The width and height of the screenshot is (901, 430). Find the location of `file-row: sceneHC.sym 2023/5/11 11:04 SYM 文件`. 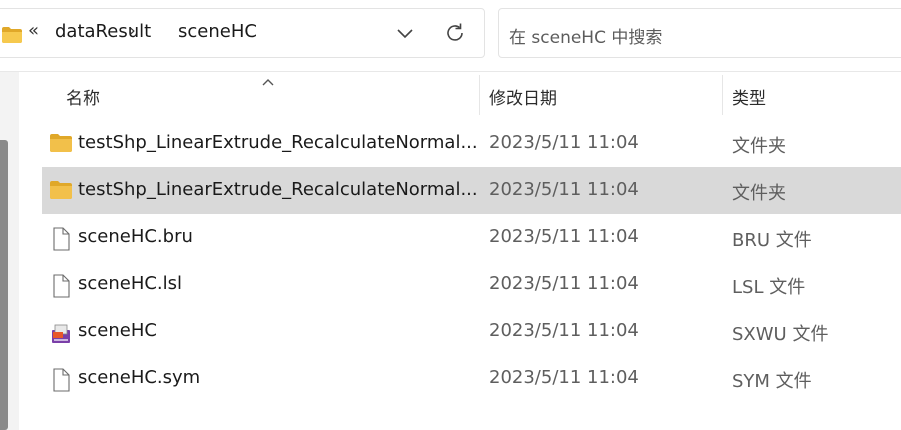

file-row: sceneHC.sym 2023/5/11 11:04 SYM 文件 is located at coordinates (471, 378).